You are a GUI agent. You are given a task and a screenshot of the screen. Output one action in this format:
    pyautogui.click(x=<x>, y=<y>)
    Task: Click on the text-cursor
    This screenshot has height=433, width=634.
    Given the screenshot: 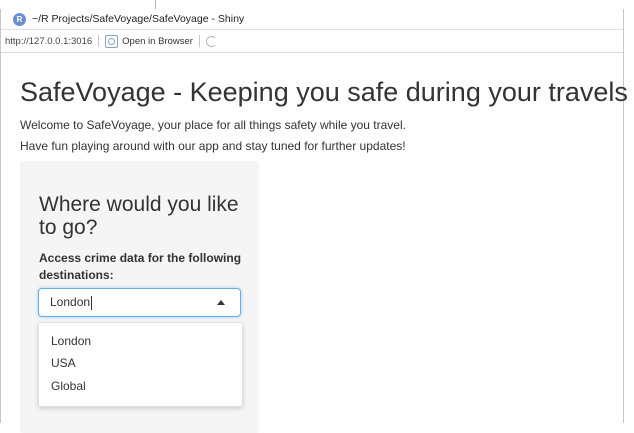 What is the action you would take?
    pyautogui.click(x=92, y=302)
    